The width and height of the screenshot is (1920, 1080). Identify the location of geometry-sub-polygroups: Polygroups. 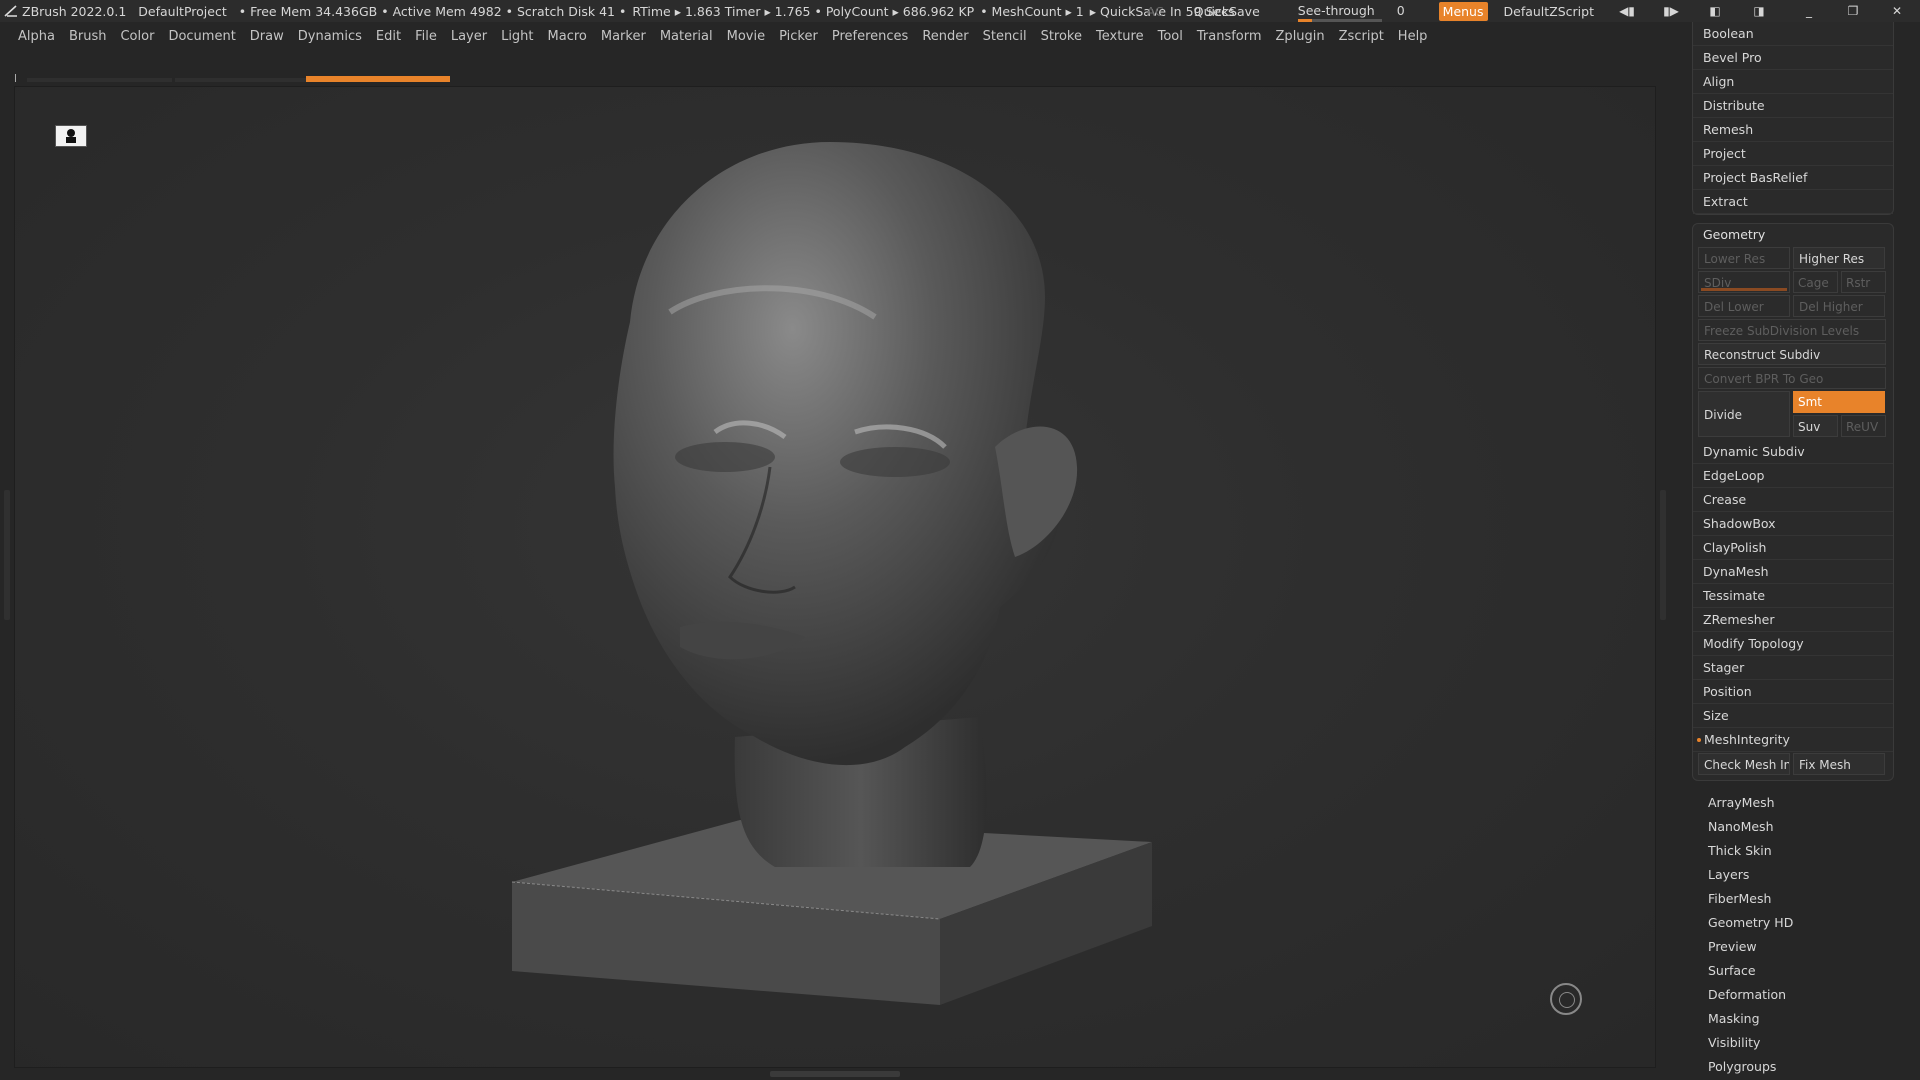
(1801, 1067).